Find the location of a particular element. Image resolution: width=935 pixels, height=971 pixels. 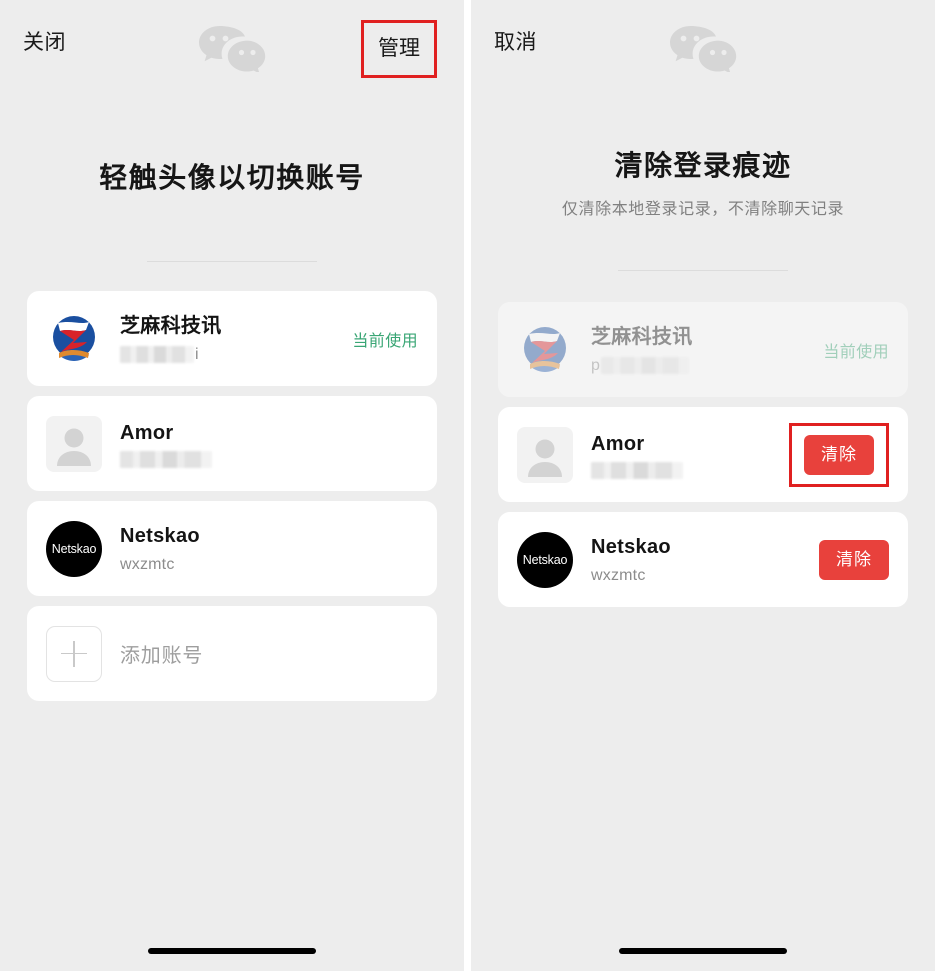

account-card-zhima: 芝麻科技讯 i 当前使用 is located at coordinates (232, 338).